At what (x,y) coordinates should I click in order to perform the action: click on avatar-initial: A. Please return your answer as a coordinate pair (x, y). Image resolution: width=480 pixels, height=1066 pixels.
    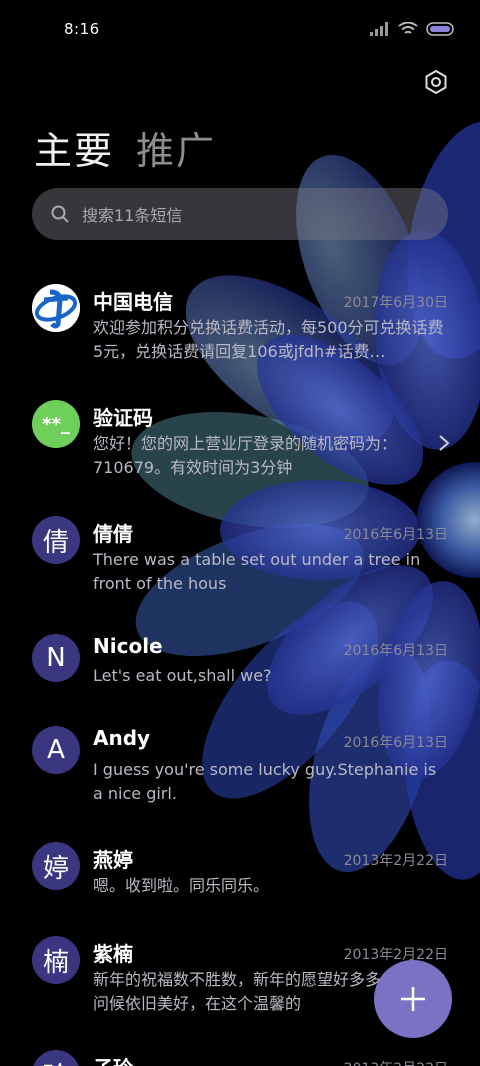
    Looking at the image, I should click on (56, 750).